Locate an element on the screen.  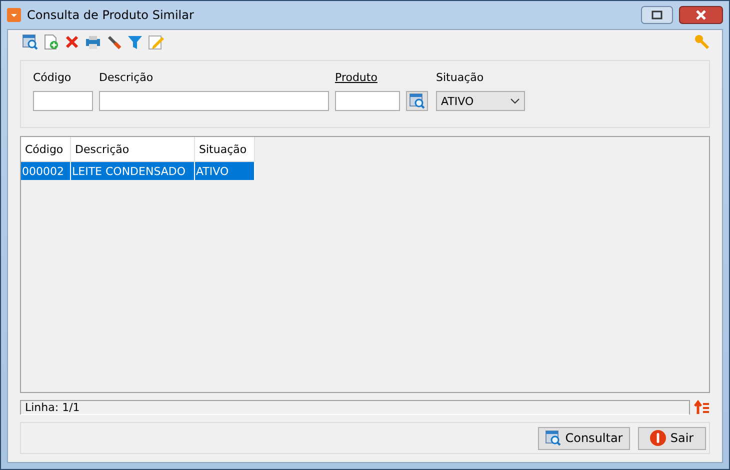
filter-icon is located at coordinates (135, 42).